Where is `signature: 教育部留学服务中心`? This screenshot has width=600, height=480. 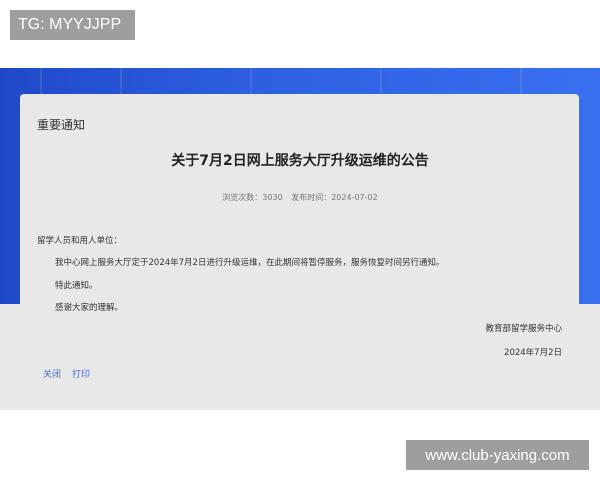 signature: 教育部留学服务中心 is located at coordinates (523, 329).